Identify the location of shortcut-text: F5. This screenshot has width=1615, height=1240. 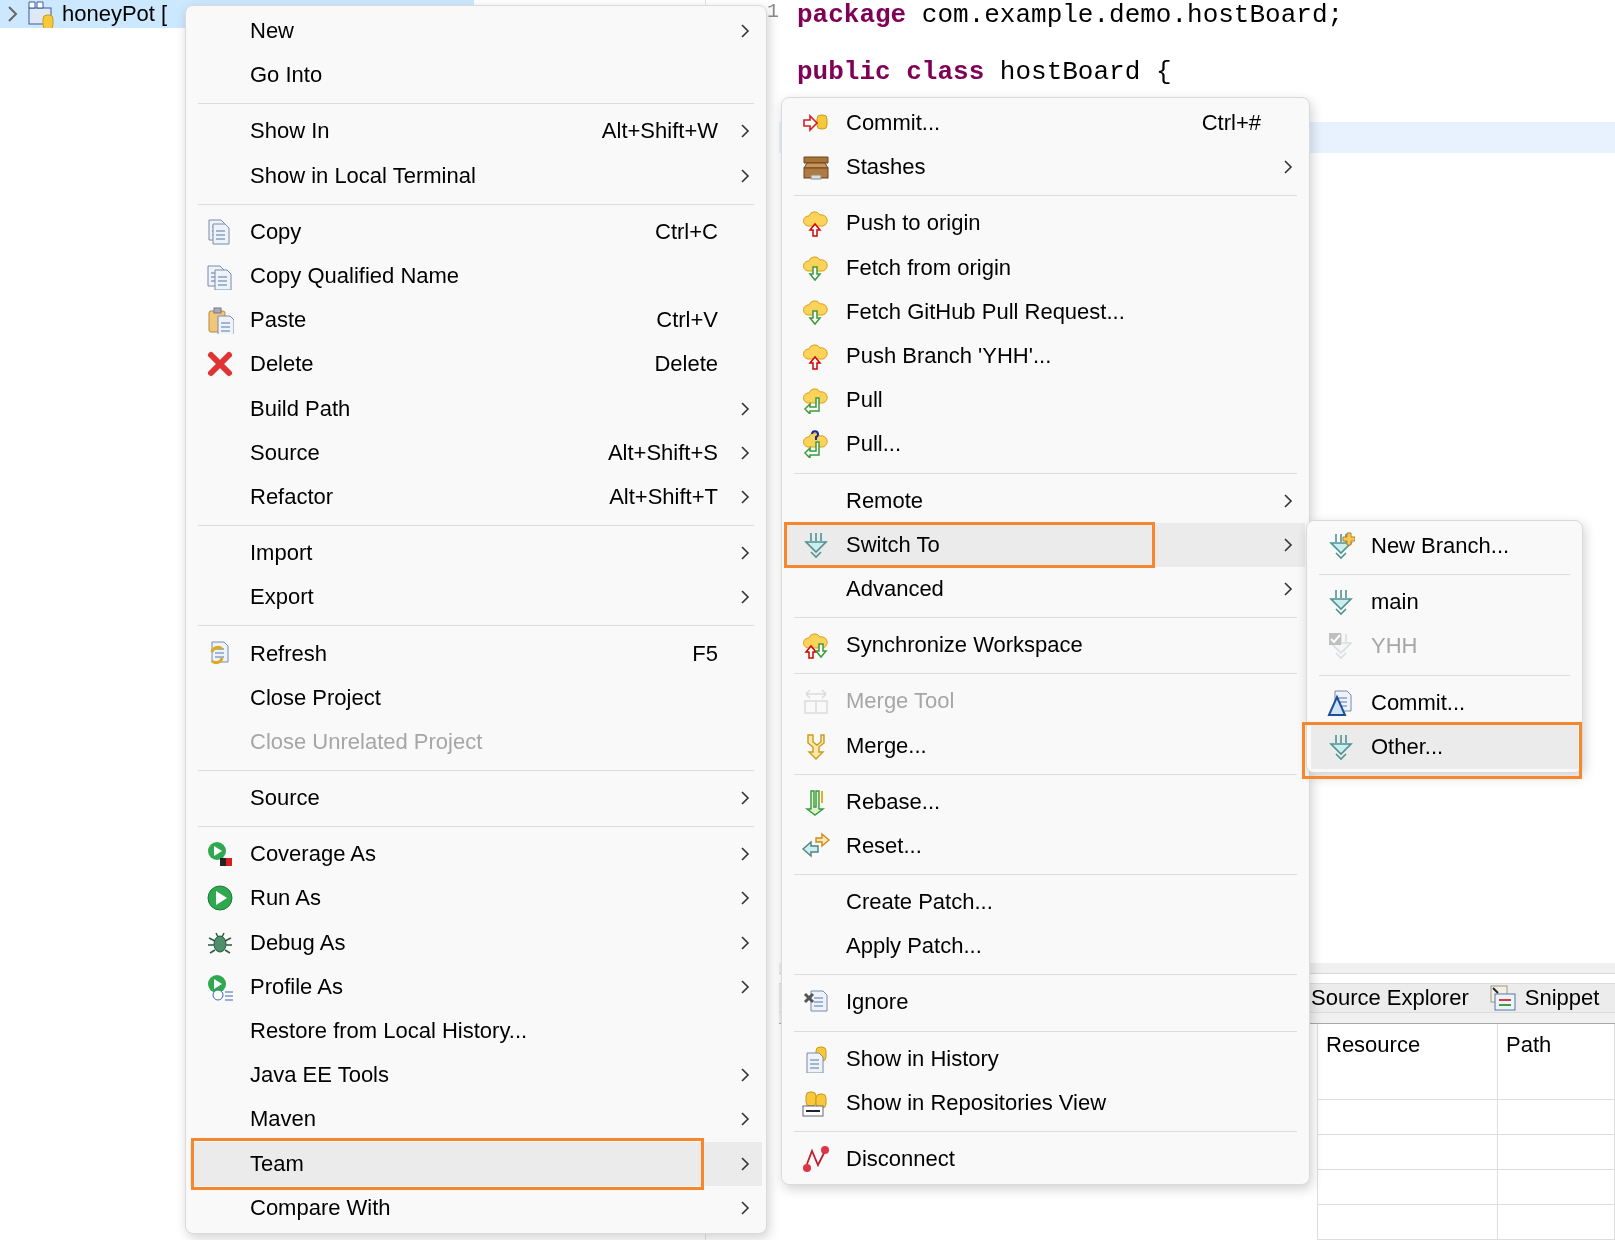
(705, 653).